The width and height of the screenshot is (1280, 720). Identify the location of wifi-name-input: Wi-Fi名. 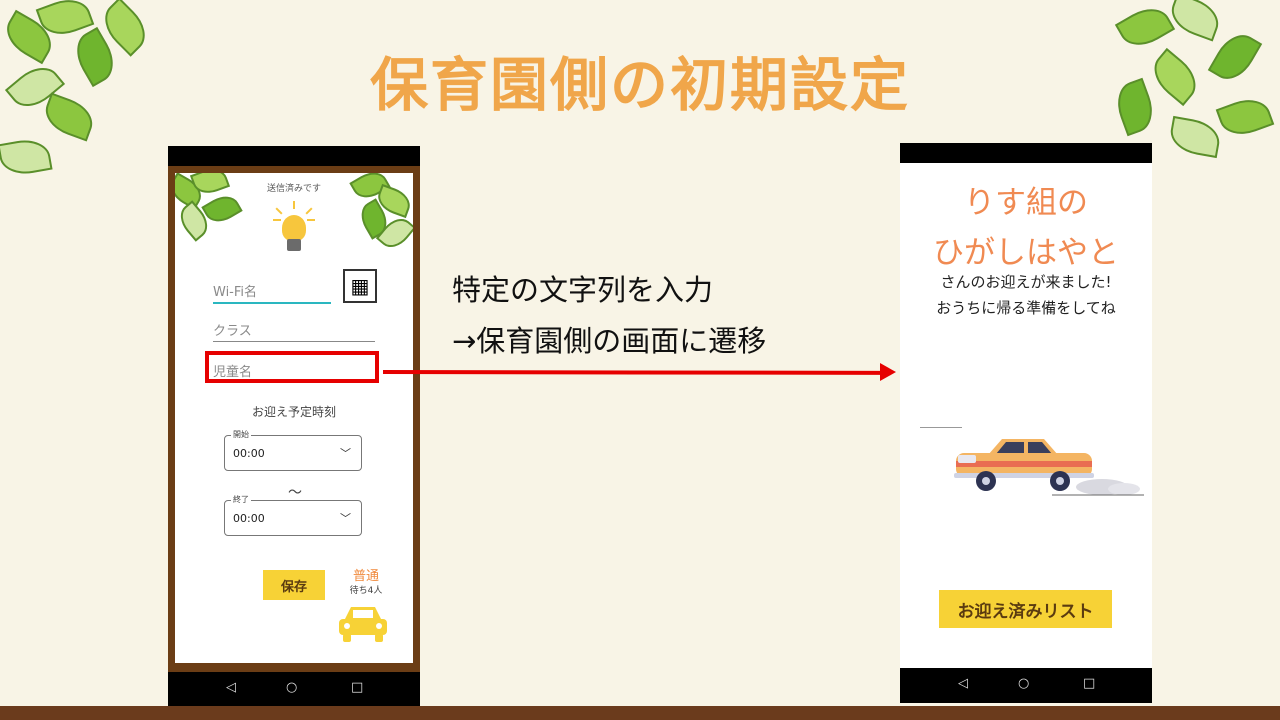
(272, 292).